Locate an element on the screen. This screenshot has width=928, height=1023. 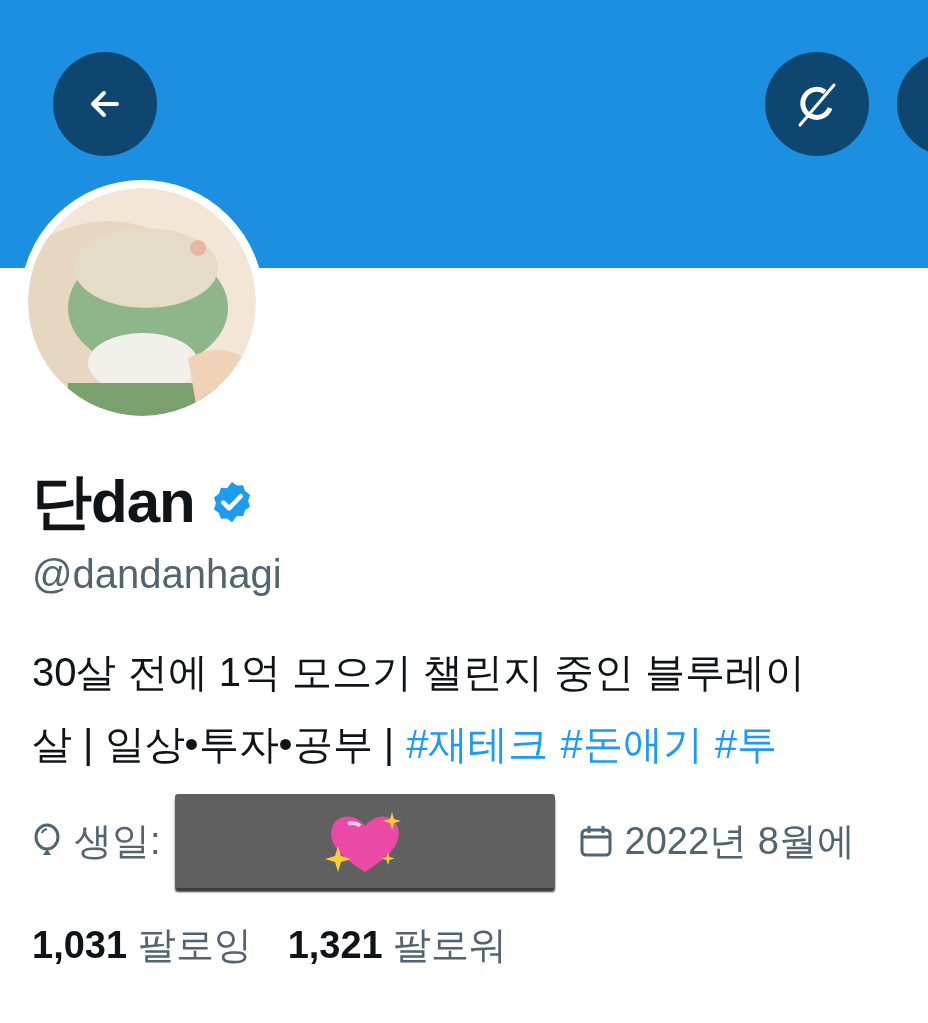
display-name: 단dan is located at coordinates (113, 502).